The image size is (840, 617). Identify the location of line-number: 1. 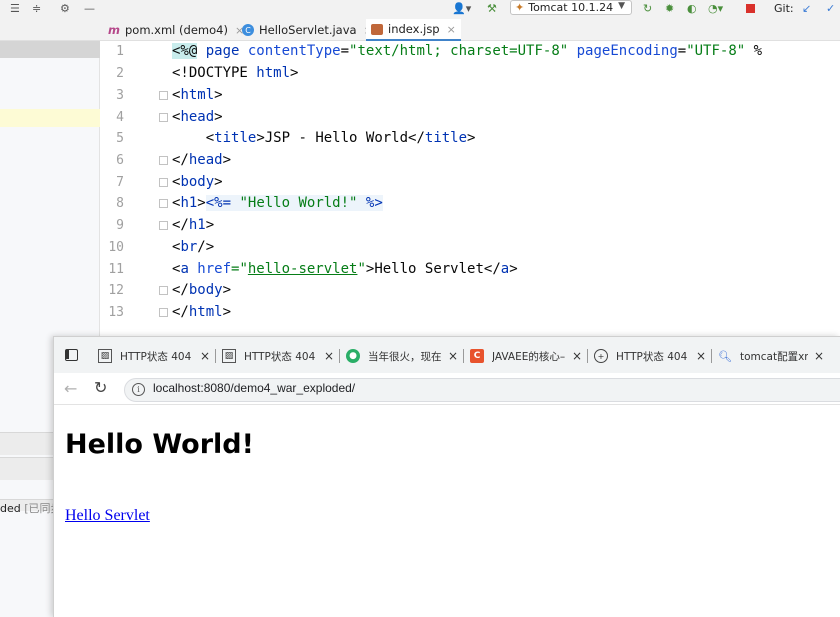
(120, 51).